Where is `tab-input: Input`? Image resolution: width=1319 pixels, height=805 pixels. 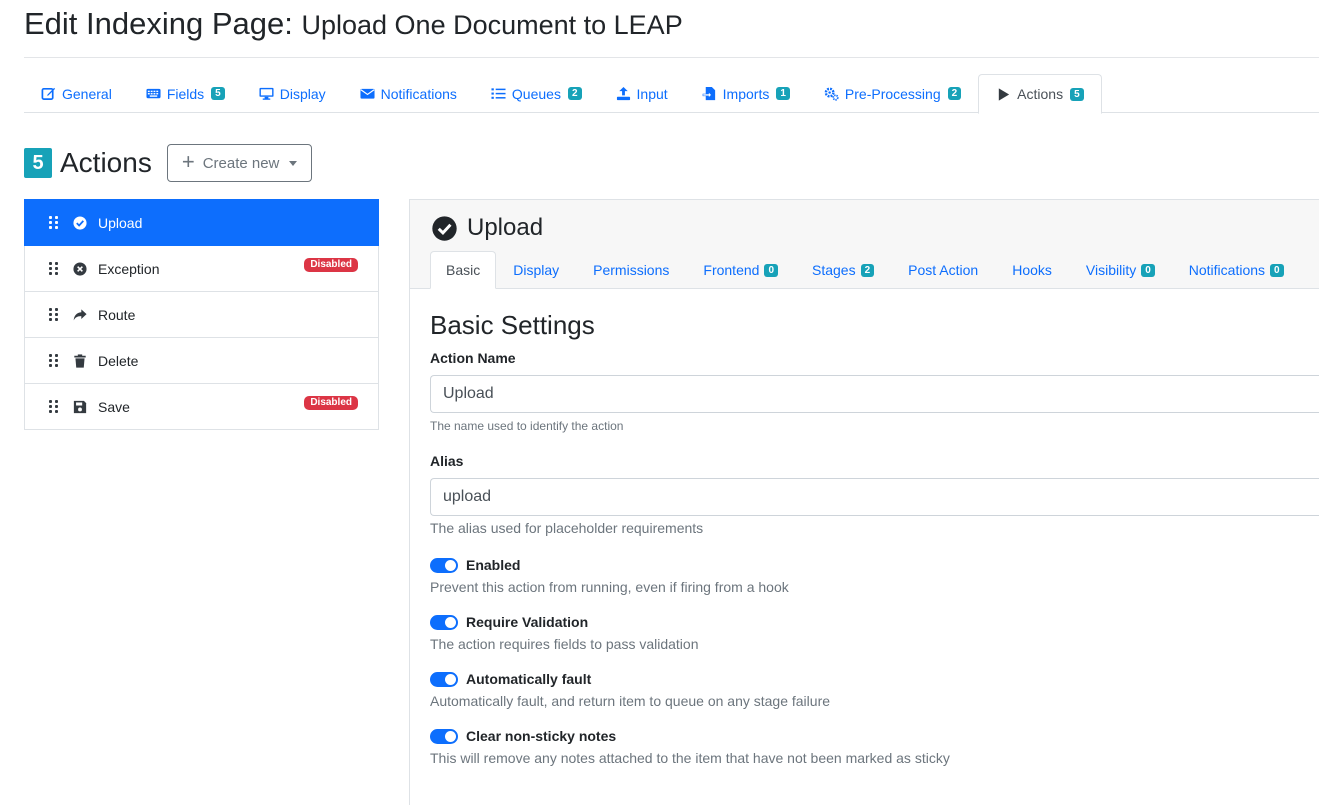
tab-input: Input is located at coordinates (642, 93).